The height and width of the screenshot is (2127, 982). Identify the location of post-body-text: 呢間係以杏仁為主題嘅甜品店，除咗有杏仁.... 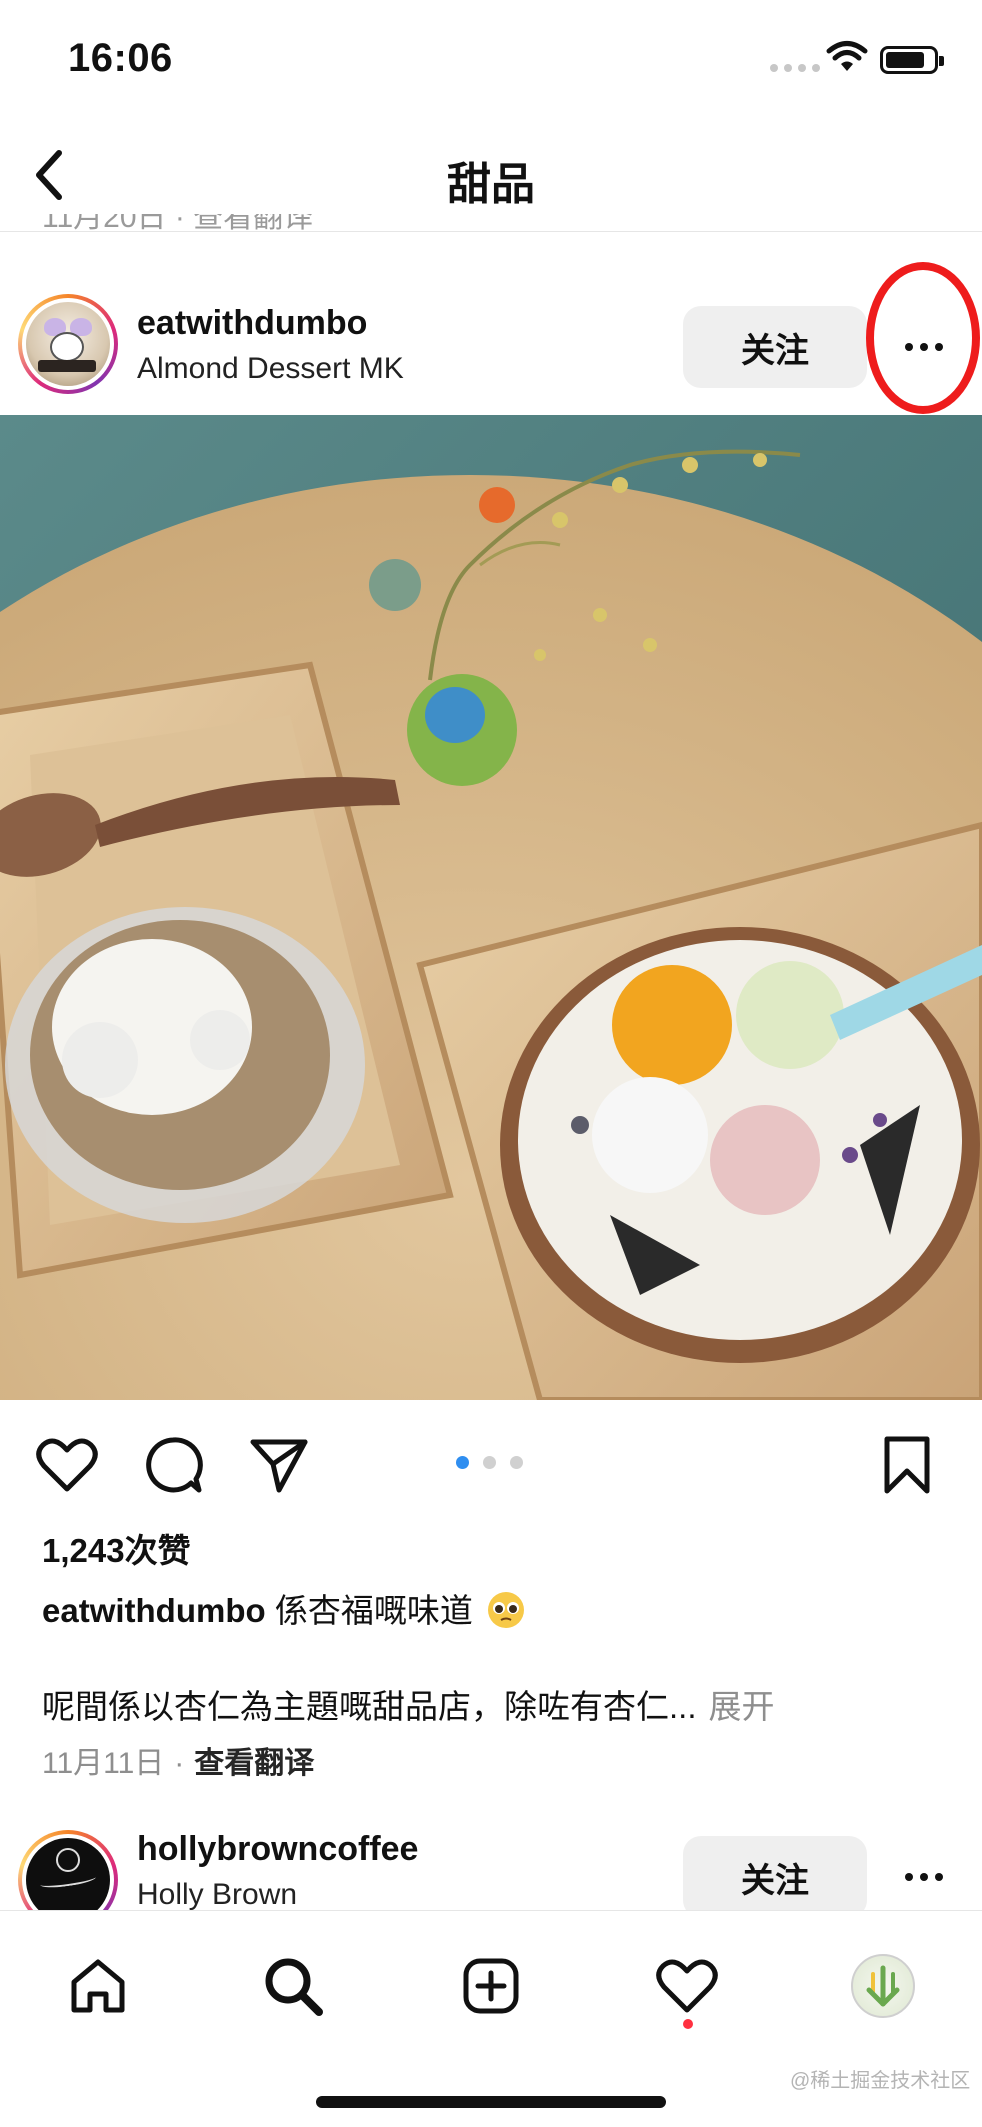
(369, 1706).